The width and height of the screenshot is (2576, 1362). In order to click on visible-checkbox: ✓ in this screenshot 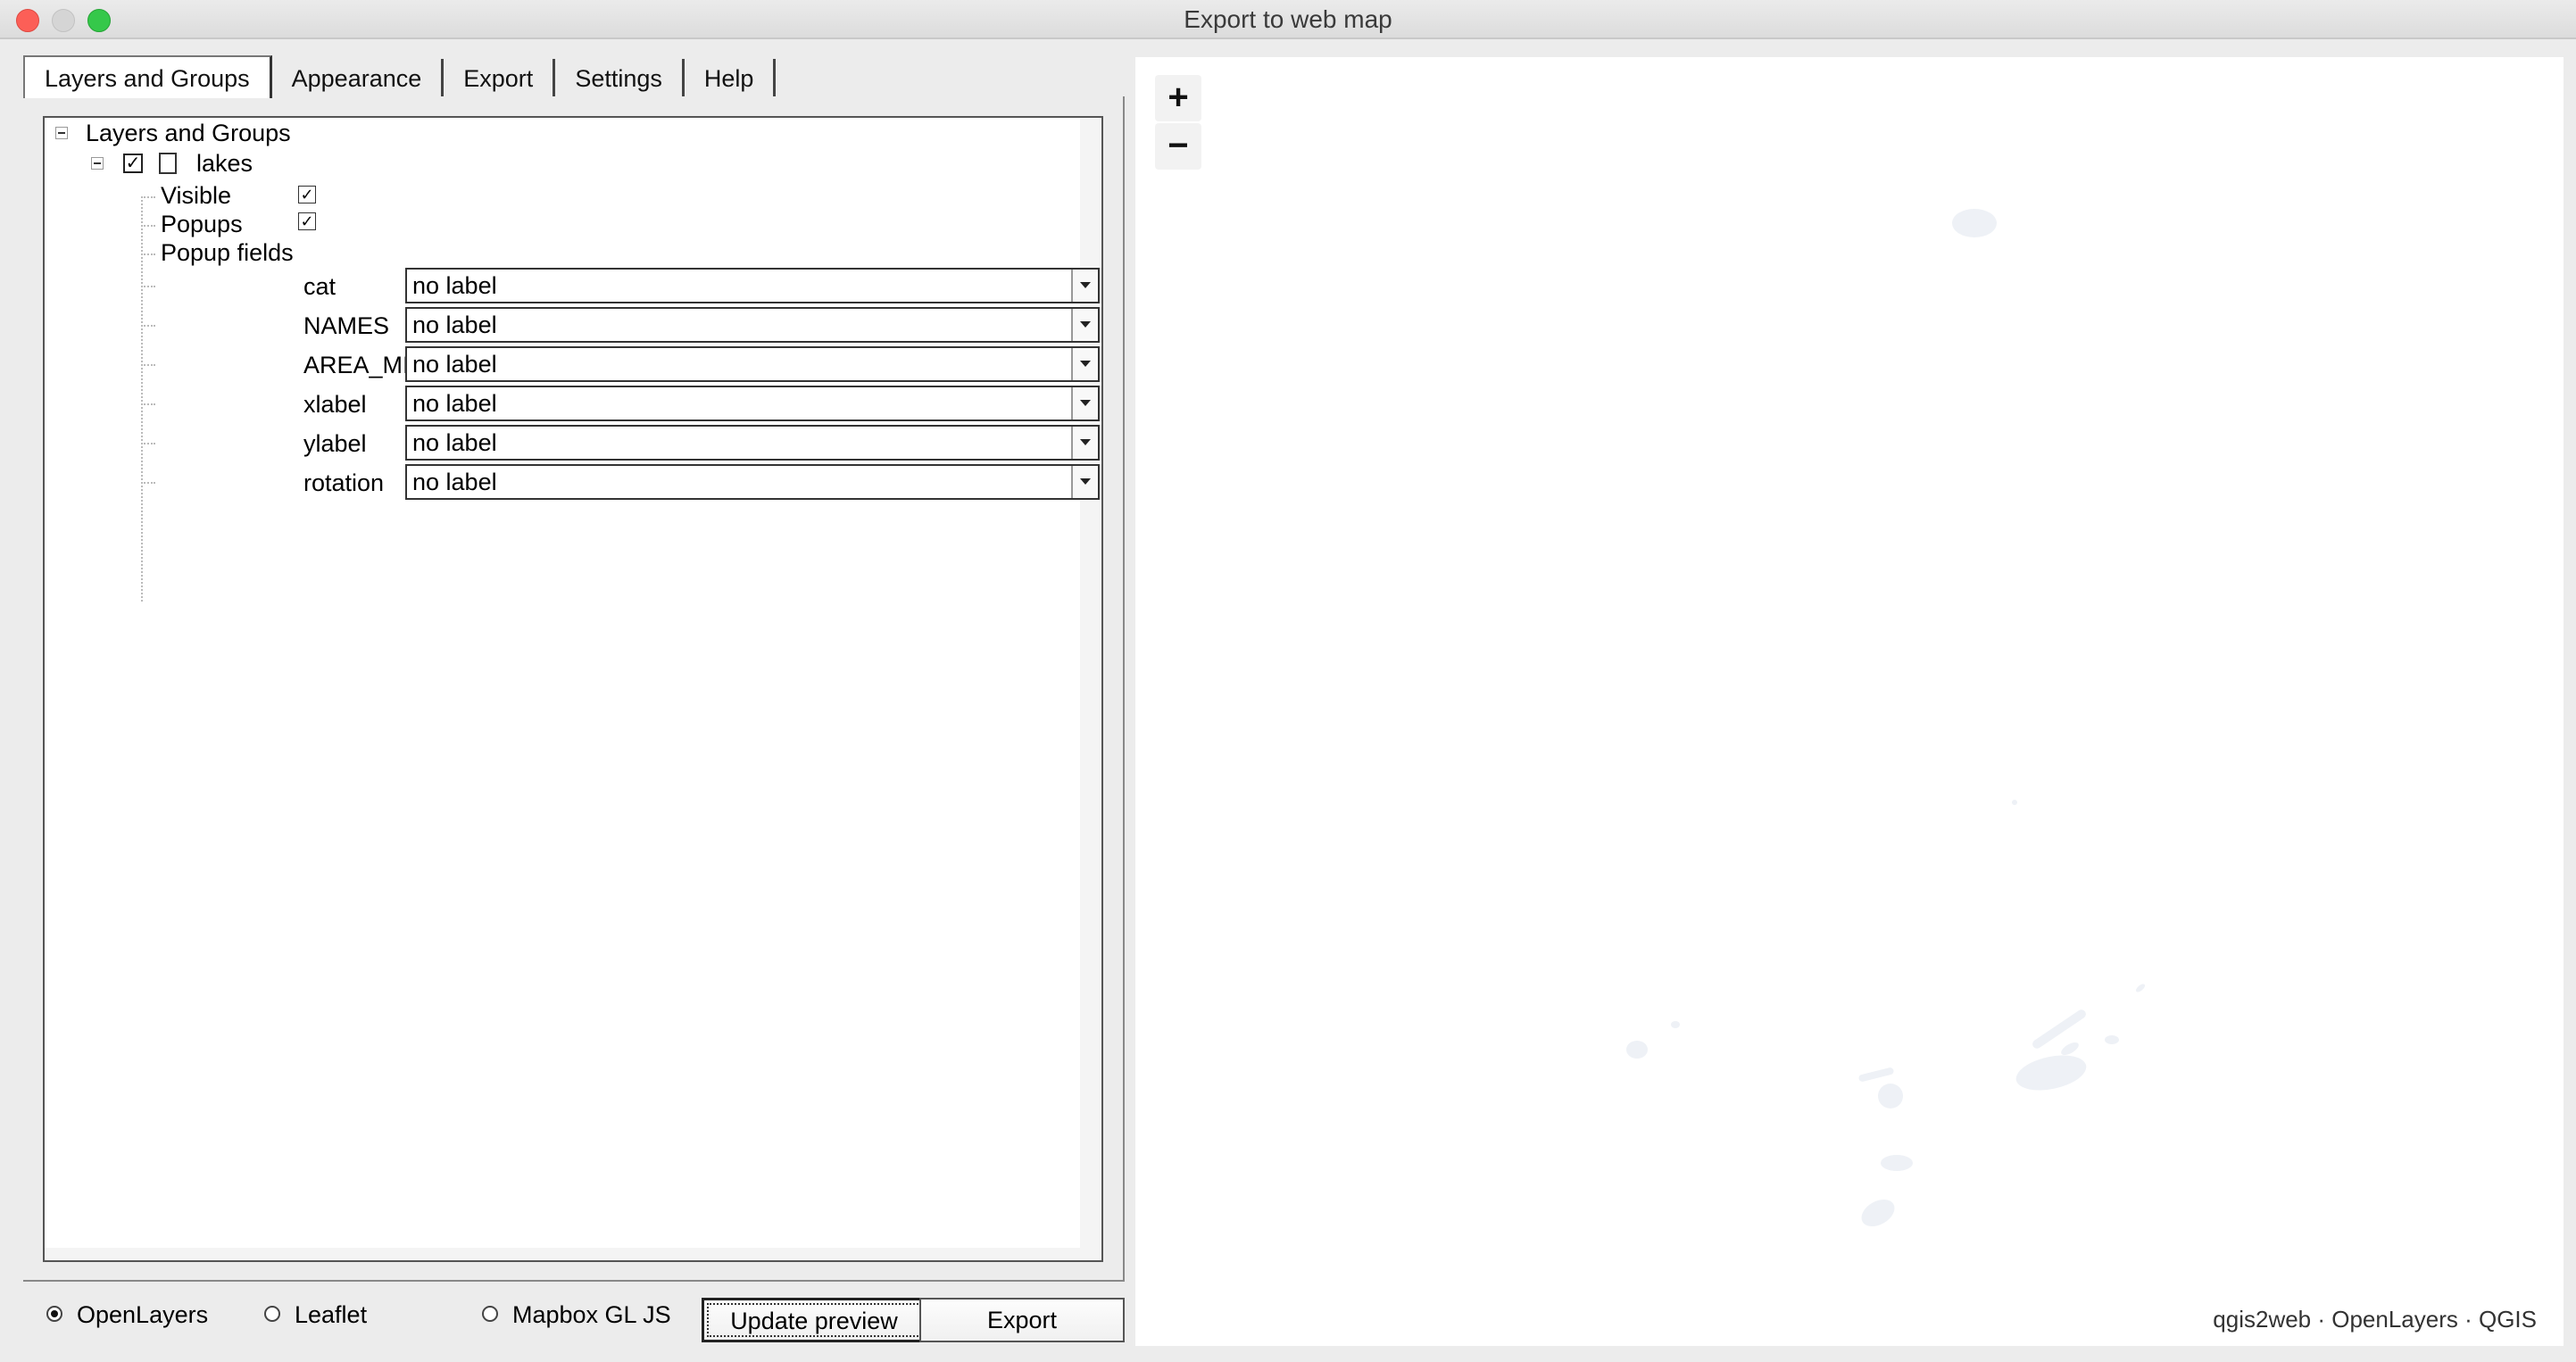, I will do `click(307, 194)`.